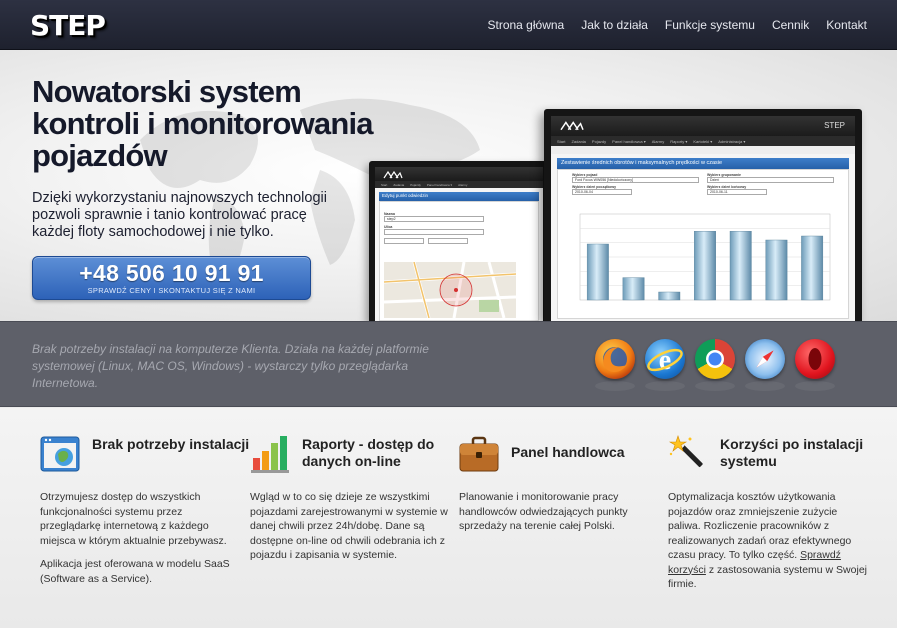 The width and height of the screenshot is (897, 628). Describe the element at coordinates (479, 454) in the screenshot. I see `briefcase-icon` at that location.